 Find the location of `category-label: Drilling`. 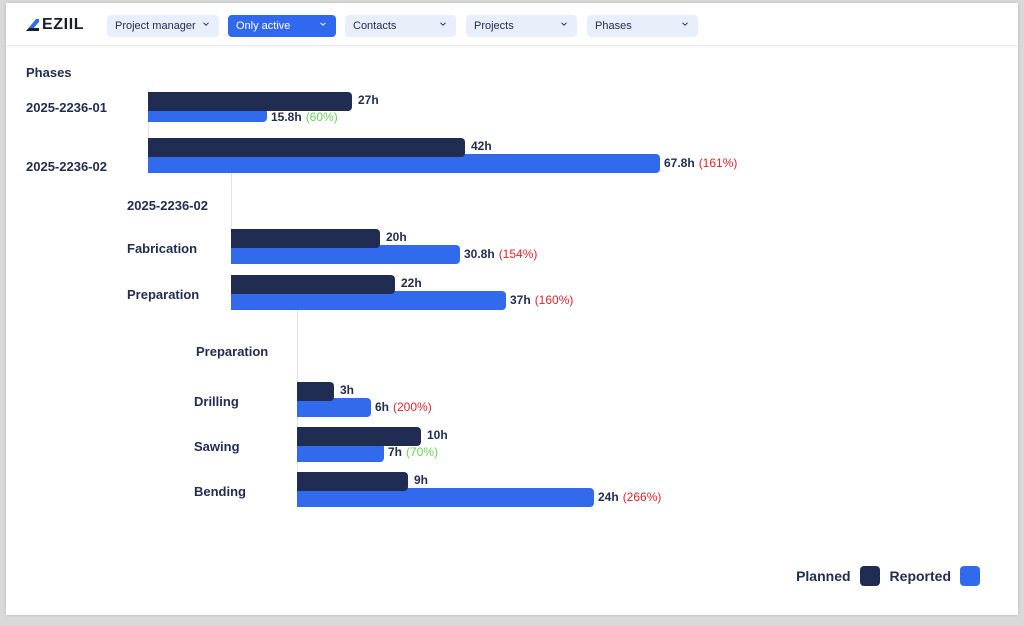

category-label: Drilling is located at coordinates (216, 401).